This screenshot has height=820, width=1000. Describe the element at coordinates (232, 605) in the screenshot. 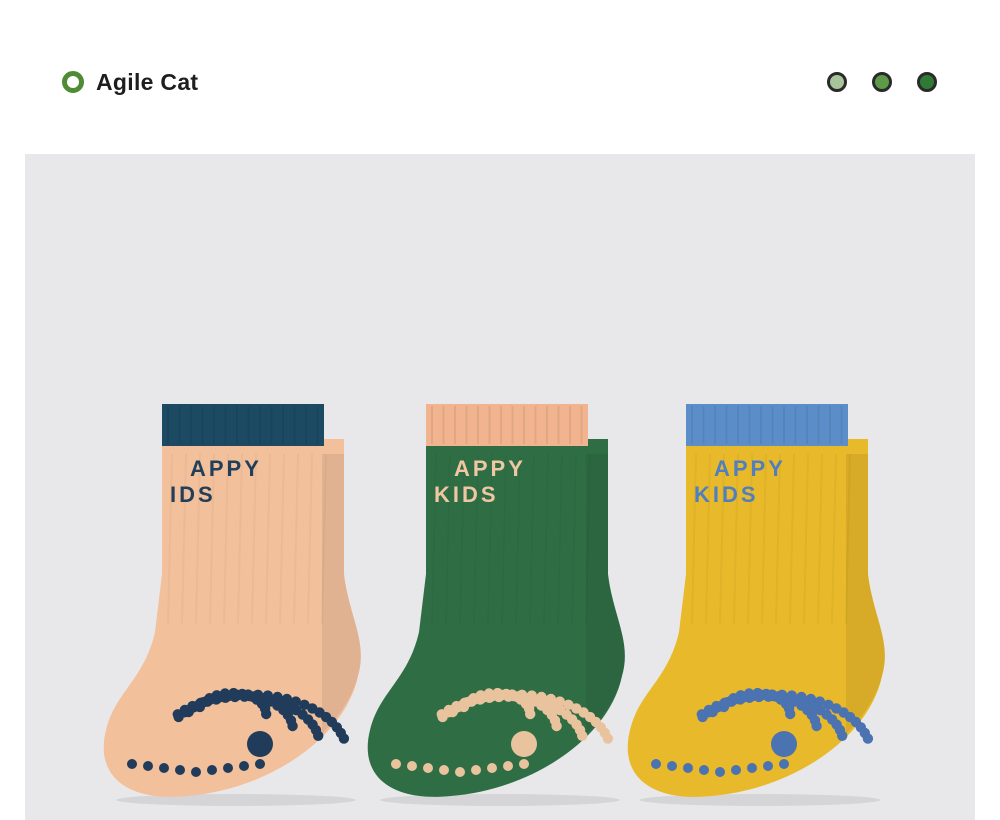

I see `sock: APPYIDS` at that location.